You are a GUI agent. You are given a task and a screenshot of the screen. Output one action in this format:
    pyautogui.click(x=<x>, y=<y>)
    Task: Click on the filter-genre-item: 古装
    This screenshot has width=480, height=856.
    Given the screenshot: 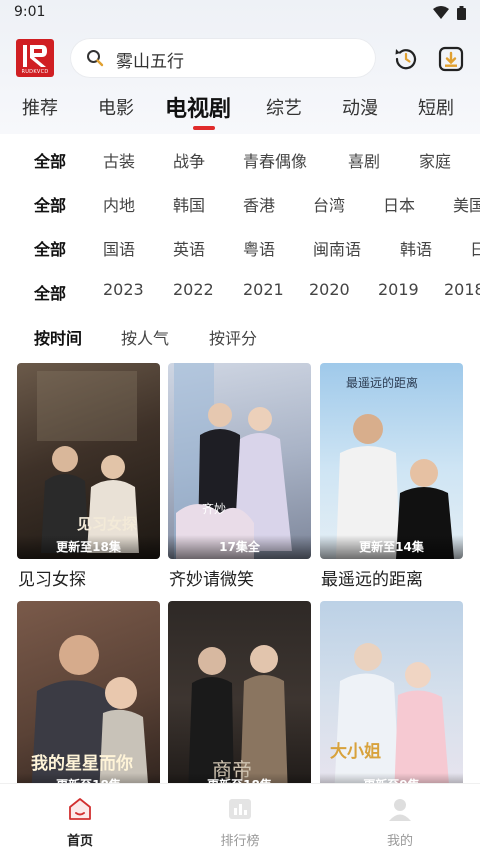 What is the action you would take?
    pyautogui.click(x=119, y=160)
    